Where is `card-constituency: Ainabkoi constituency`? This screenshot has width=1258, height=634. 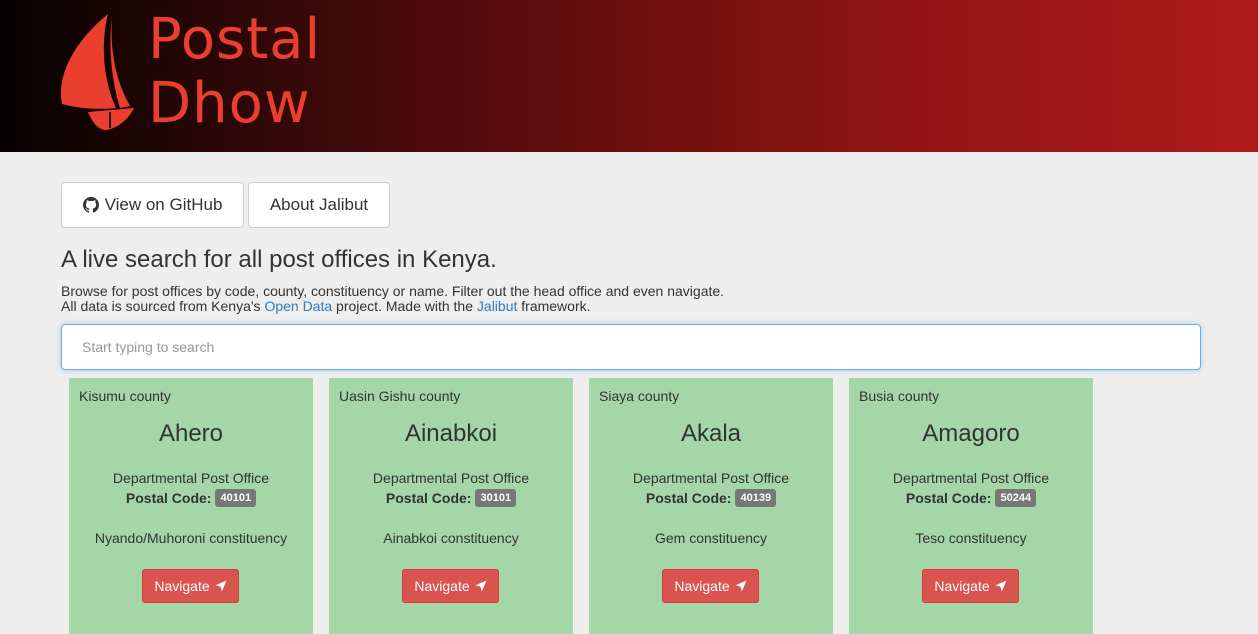
card-constituency: Ainabkoi constituency is located at coordinates (451, 538).